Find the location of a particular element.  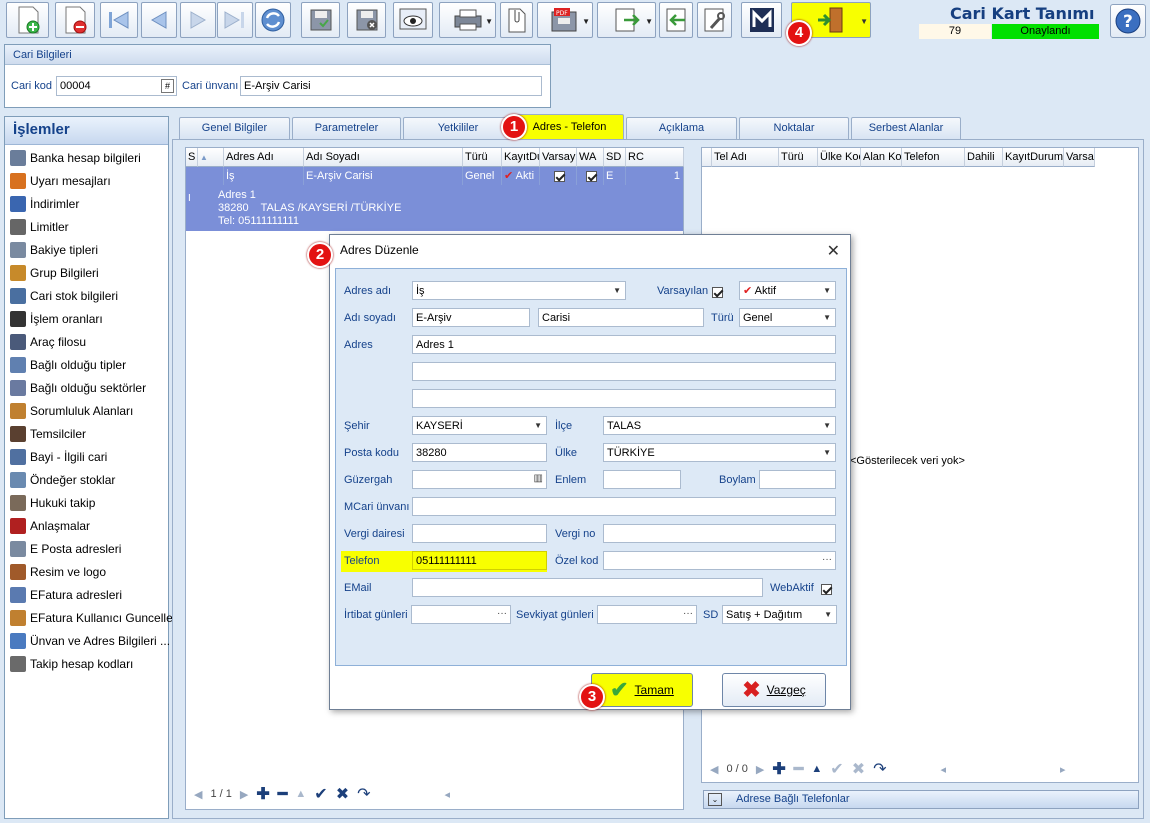

boylam-input is located at coordinates (797, 479).